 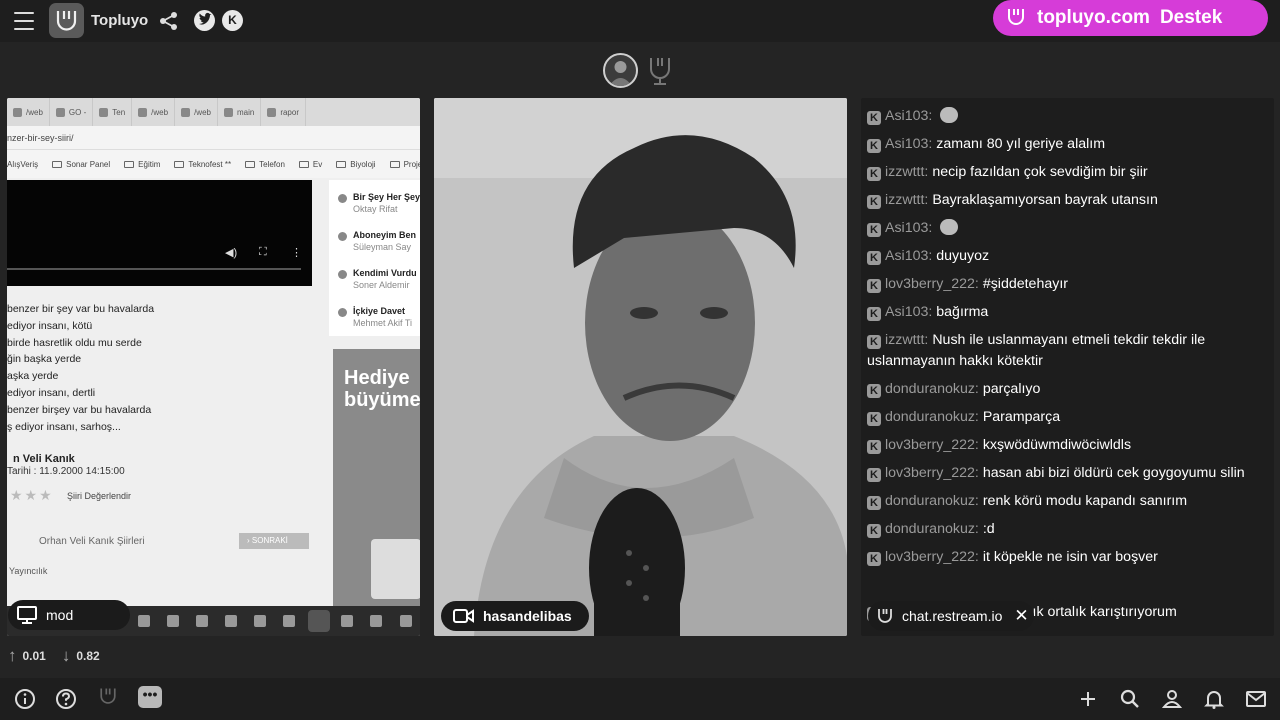 I want to click on volume-icon: ◀), so click(x=231, y=252).